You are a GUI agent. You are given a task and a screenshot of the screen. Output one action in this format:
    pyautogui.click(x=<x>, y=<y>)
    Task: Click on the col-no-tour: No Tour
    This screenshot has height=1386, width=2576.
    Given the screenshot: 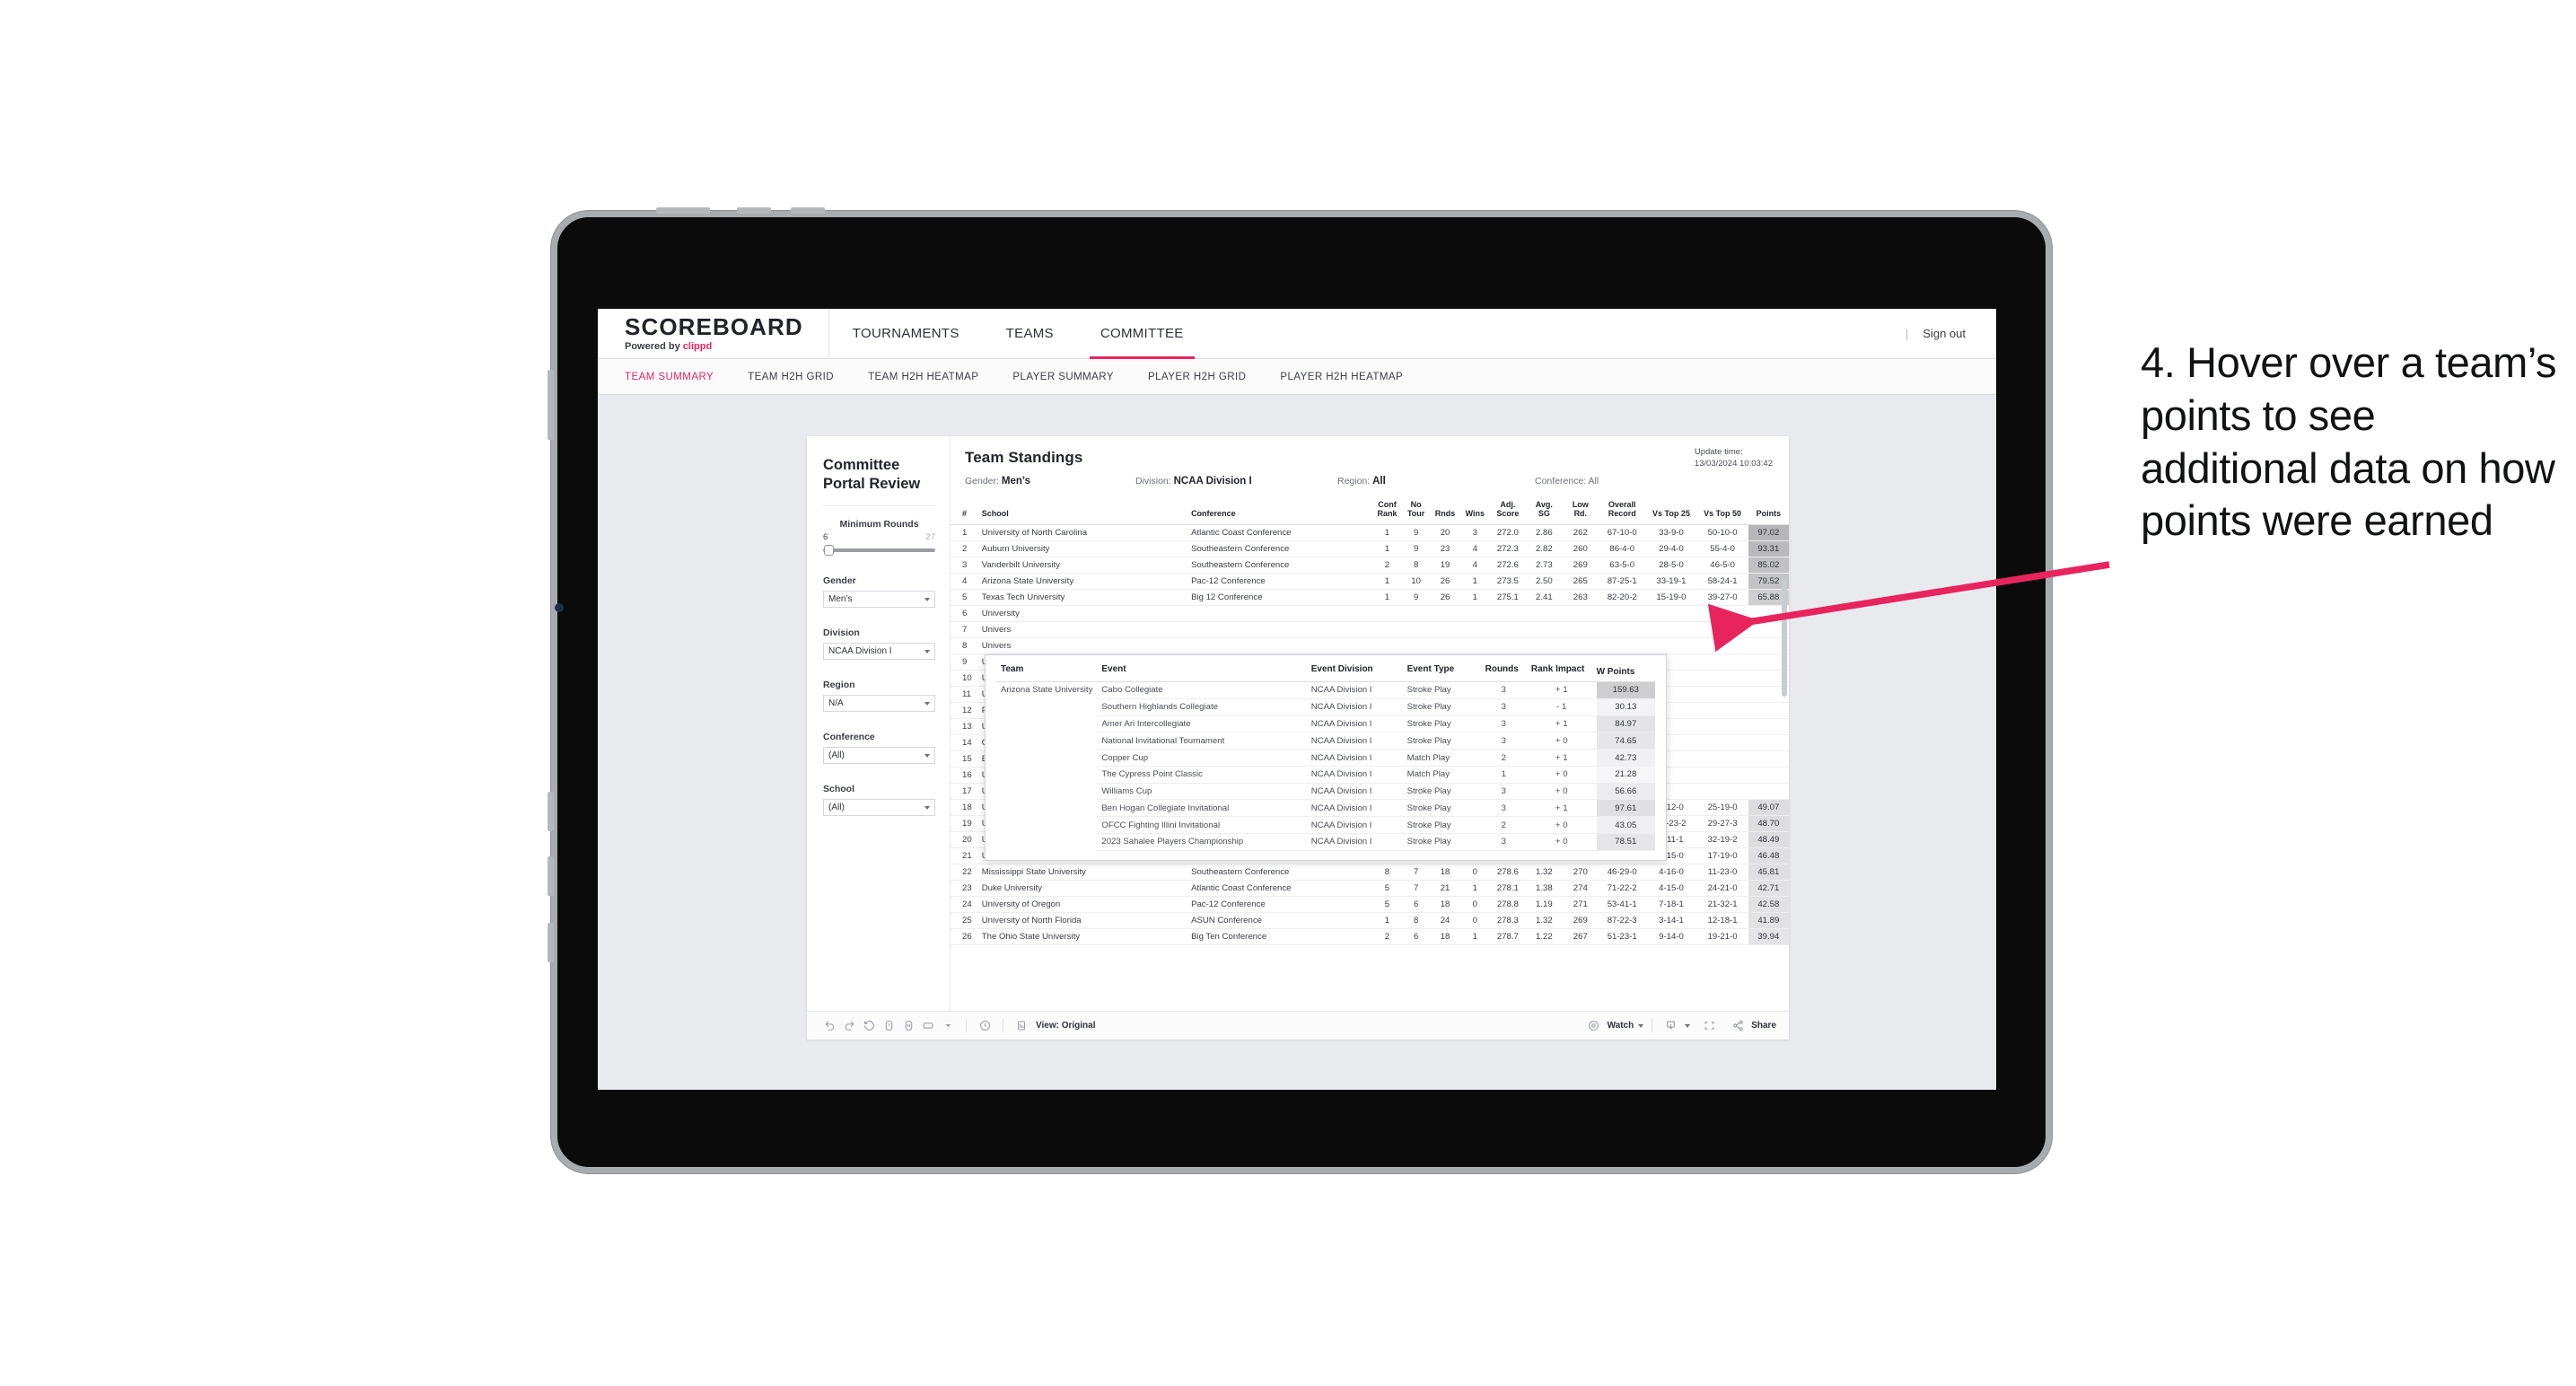 What is the action you would take?
    pyautogui.click(x=1416, y=511)
    